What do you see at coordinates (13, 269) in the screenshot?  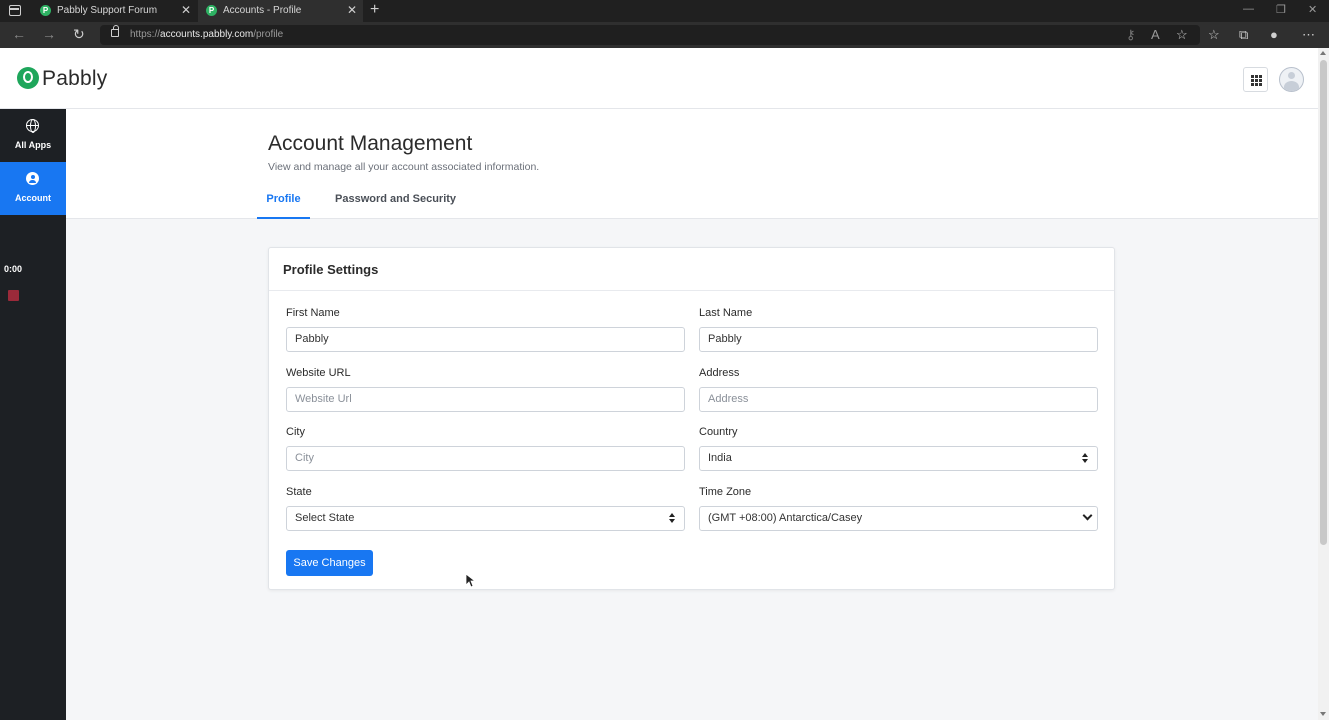 I see `recording-timer: 0:00` at bounding box center [13, 269].